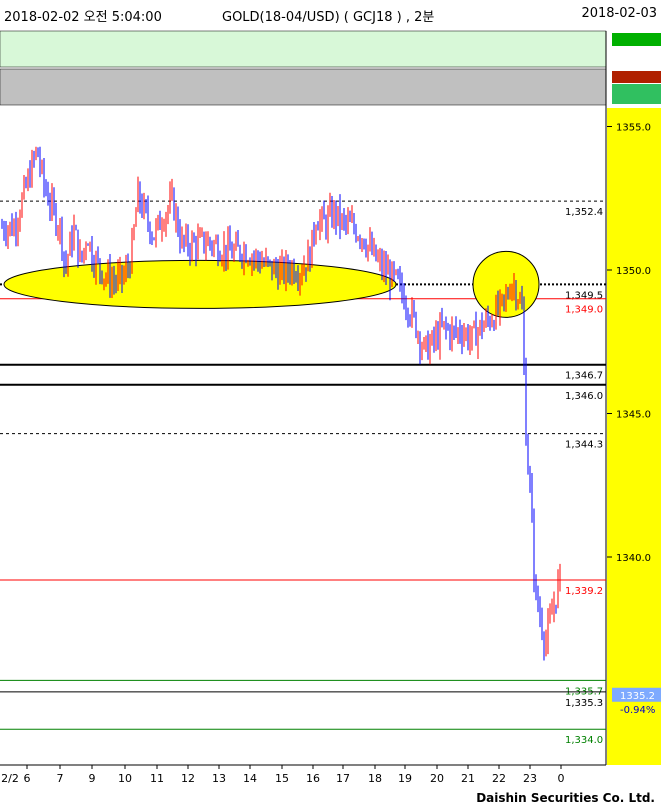 The image size is (661, 809). Describe the element at coordinates (584, 212) in the screenshot. I see `level-label: 1,352.4` at that location.